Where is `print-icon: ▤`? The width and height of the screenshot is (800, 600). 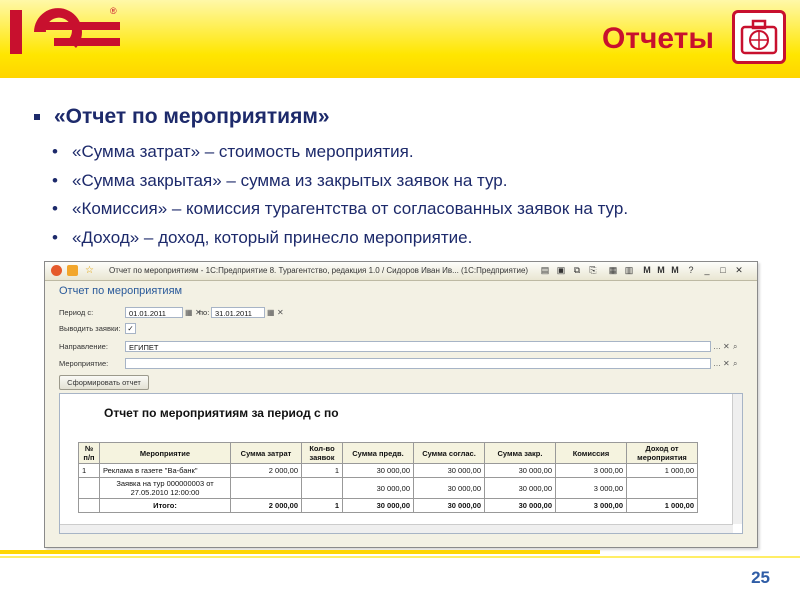
print-icon: ▤ is located at coordinates (545, 270).